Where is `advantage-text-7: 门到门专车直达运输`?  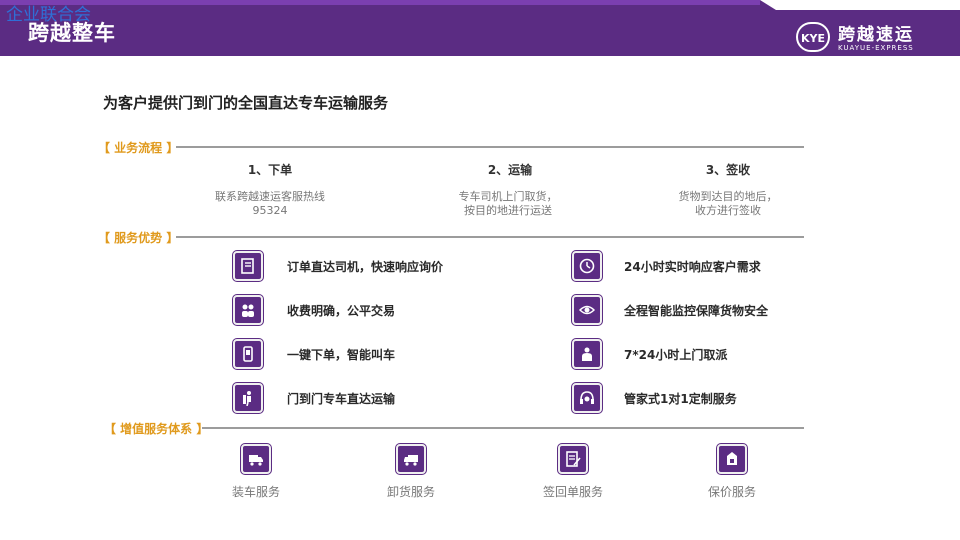
advantage-text-7: 门到门专车直达运输 is located at coordinates (341, 399).